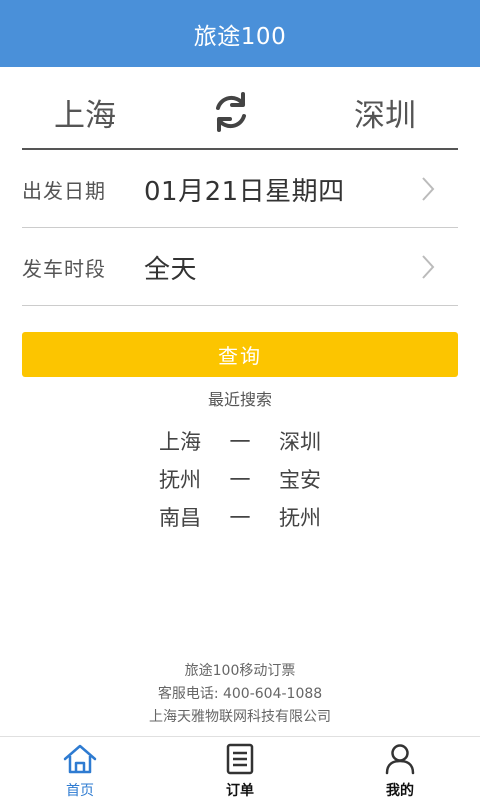 The image size is (480, 801). I want to click on route-selector: 上海 深圳, so click(240, 113).